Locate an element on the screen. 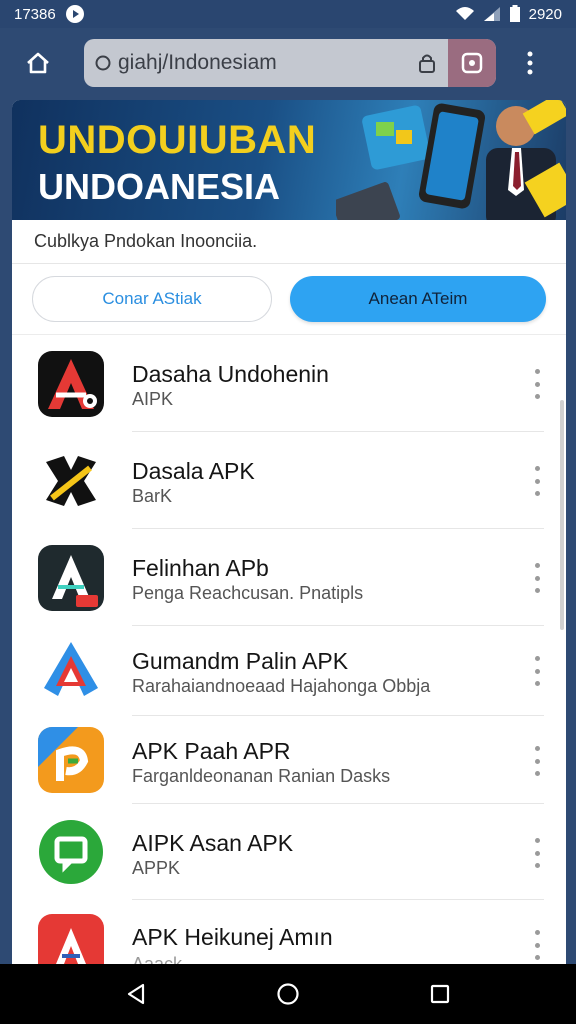 Image resolution: width=576 pixels, height=1024 pixels. back-icon is located at coordinates (136, 994).